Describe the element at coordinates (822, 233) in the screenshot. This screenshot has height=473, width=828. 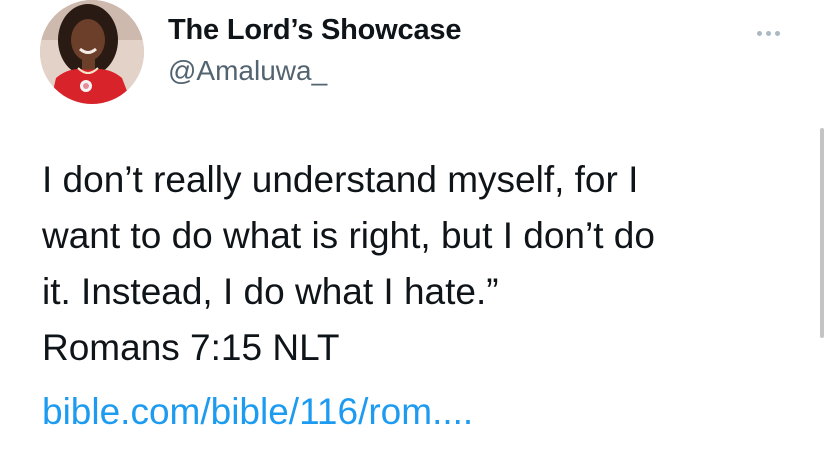
I see `scrollbar` at that location.